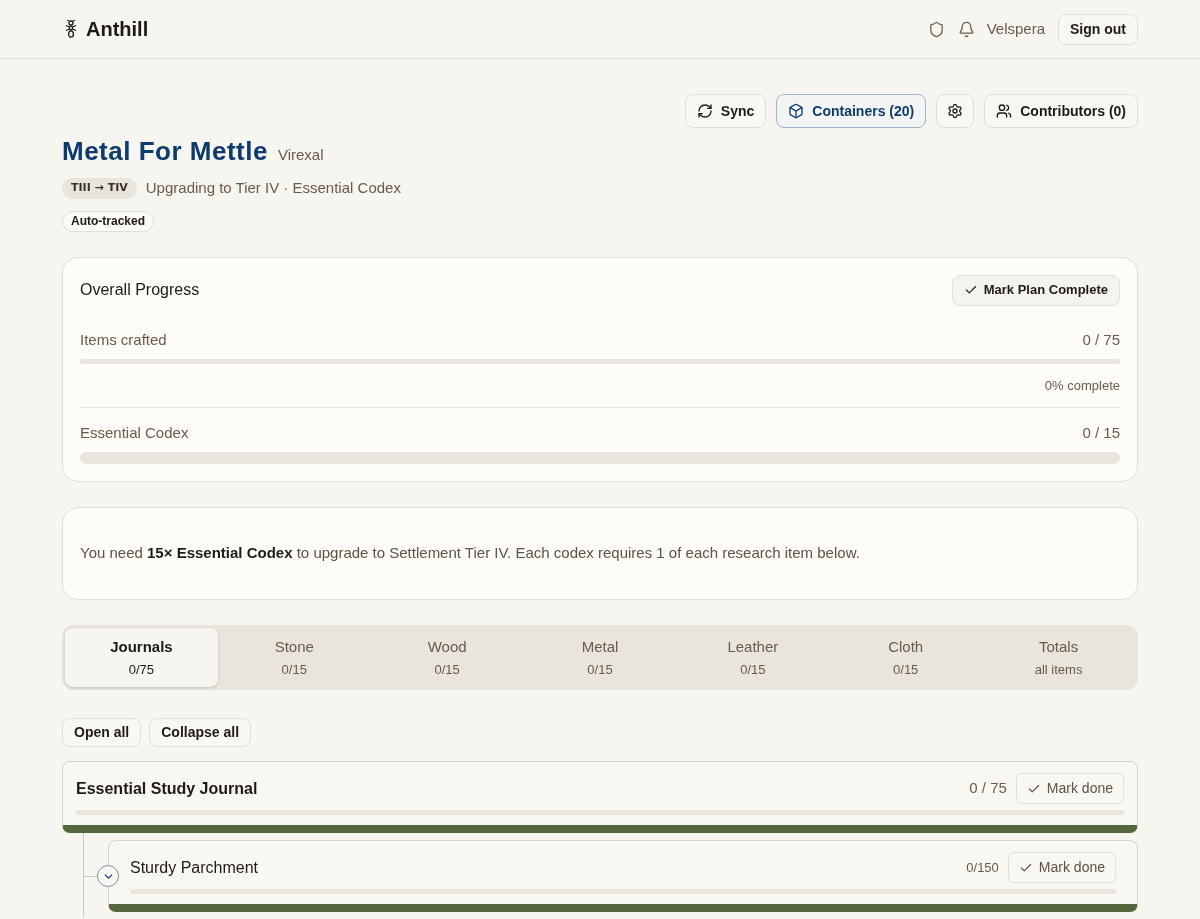 The height and width of the screenshot is (919, 1200). I want to click on item-count: 0 / 75, so click(988, 788).